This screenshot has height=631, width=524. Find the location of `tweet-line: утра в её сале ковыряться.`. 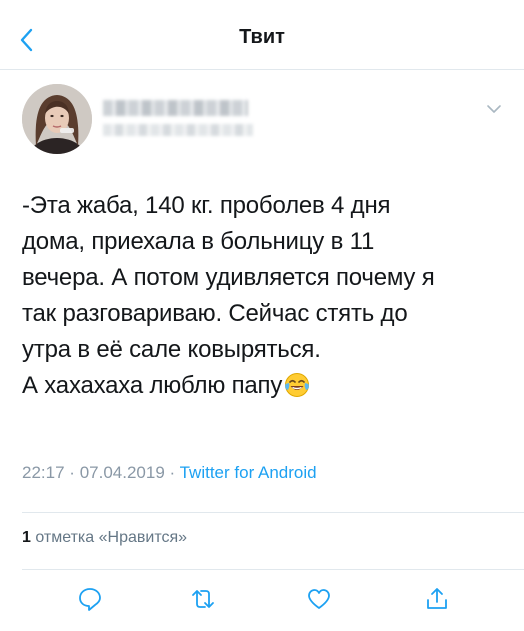

tweet-line: утра в её сале ковыряться. is located at coordinates (171, 349).